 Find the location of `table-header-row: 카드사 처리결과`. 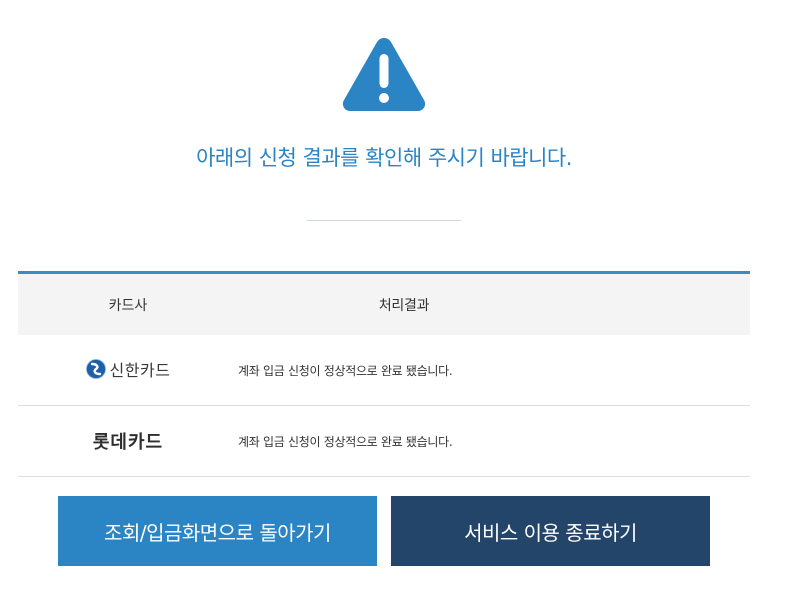

table-header-row: 카드사 처리결과 is located at coordinates (384, 304).